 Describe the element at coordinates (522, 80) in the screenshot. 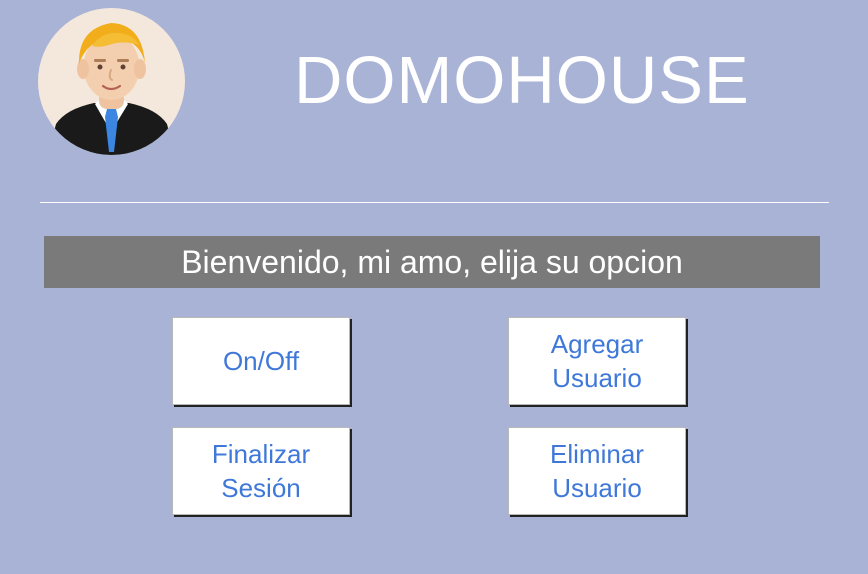

I see `app-title: DOMOHOUSE` at that location.